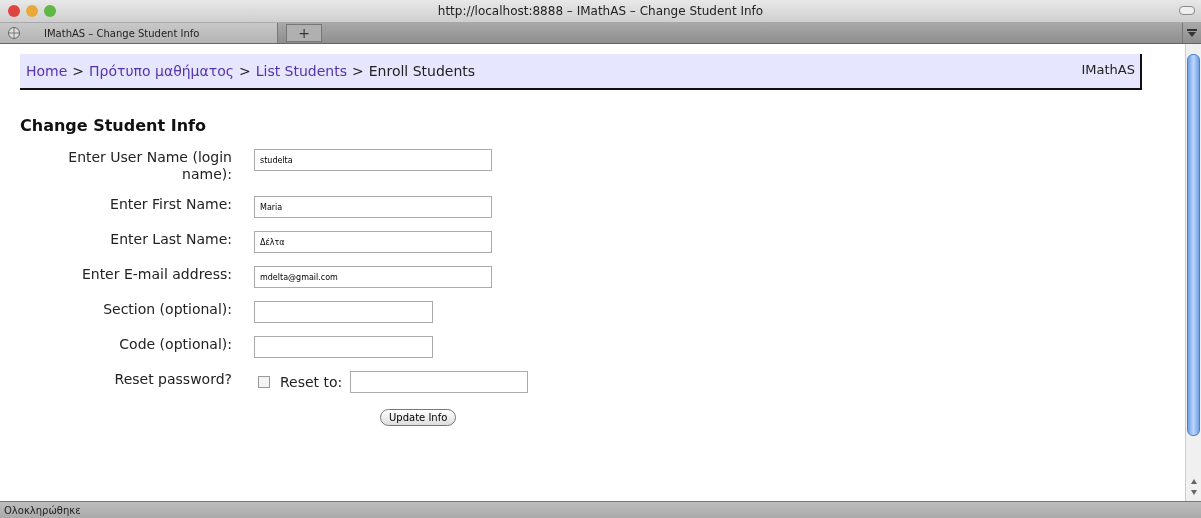 The image size is (1201, 518). I want to click on dropdown-icon, so click(1192, 33).